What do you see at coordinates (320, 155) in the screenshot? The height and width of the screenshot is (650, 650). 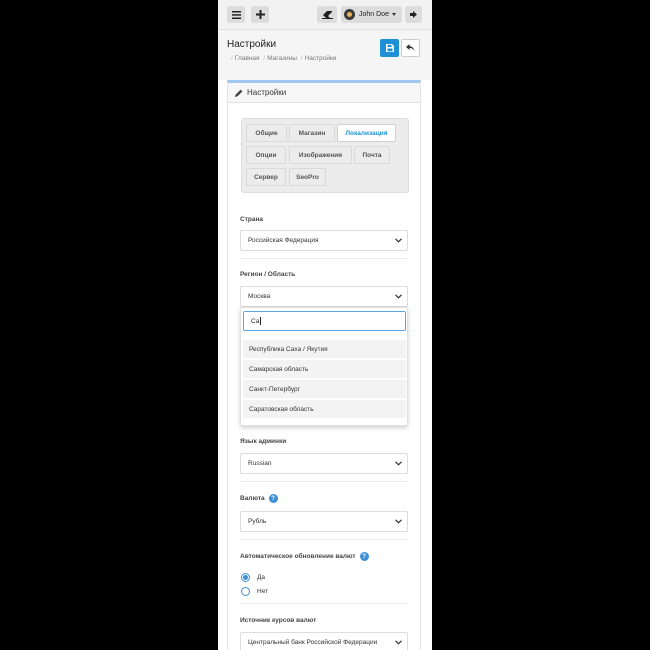 I see `tab-images: Изображения` at bounding box center [320, 155].